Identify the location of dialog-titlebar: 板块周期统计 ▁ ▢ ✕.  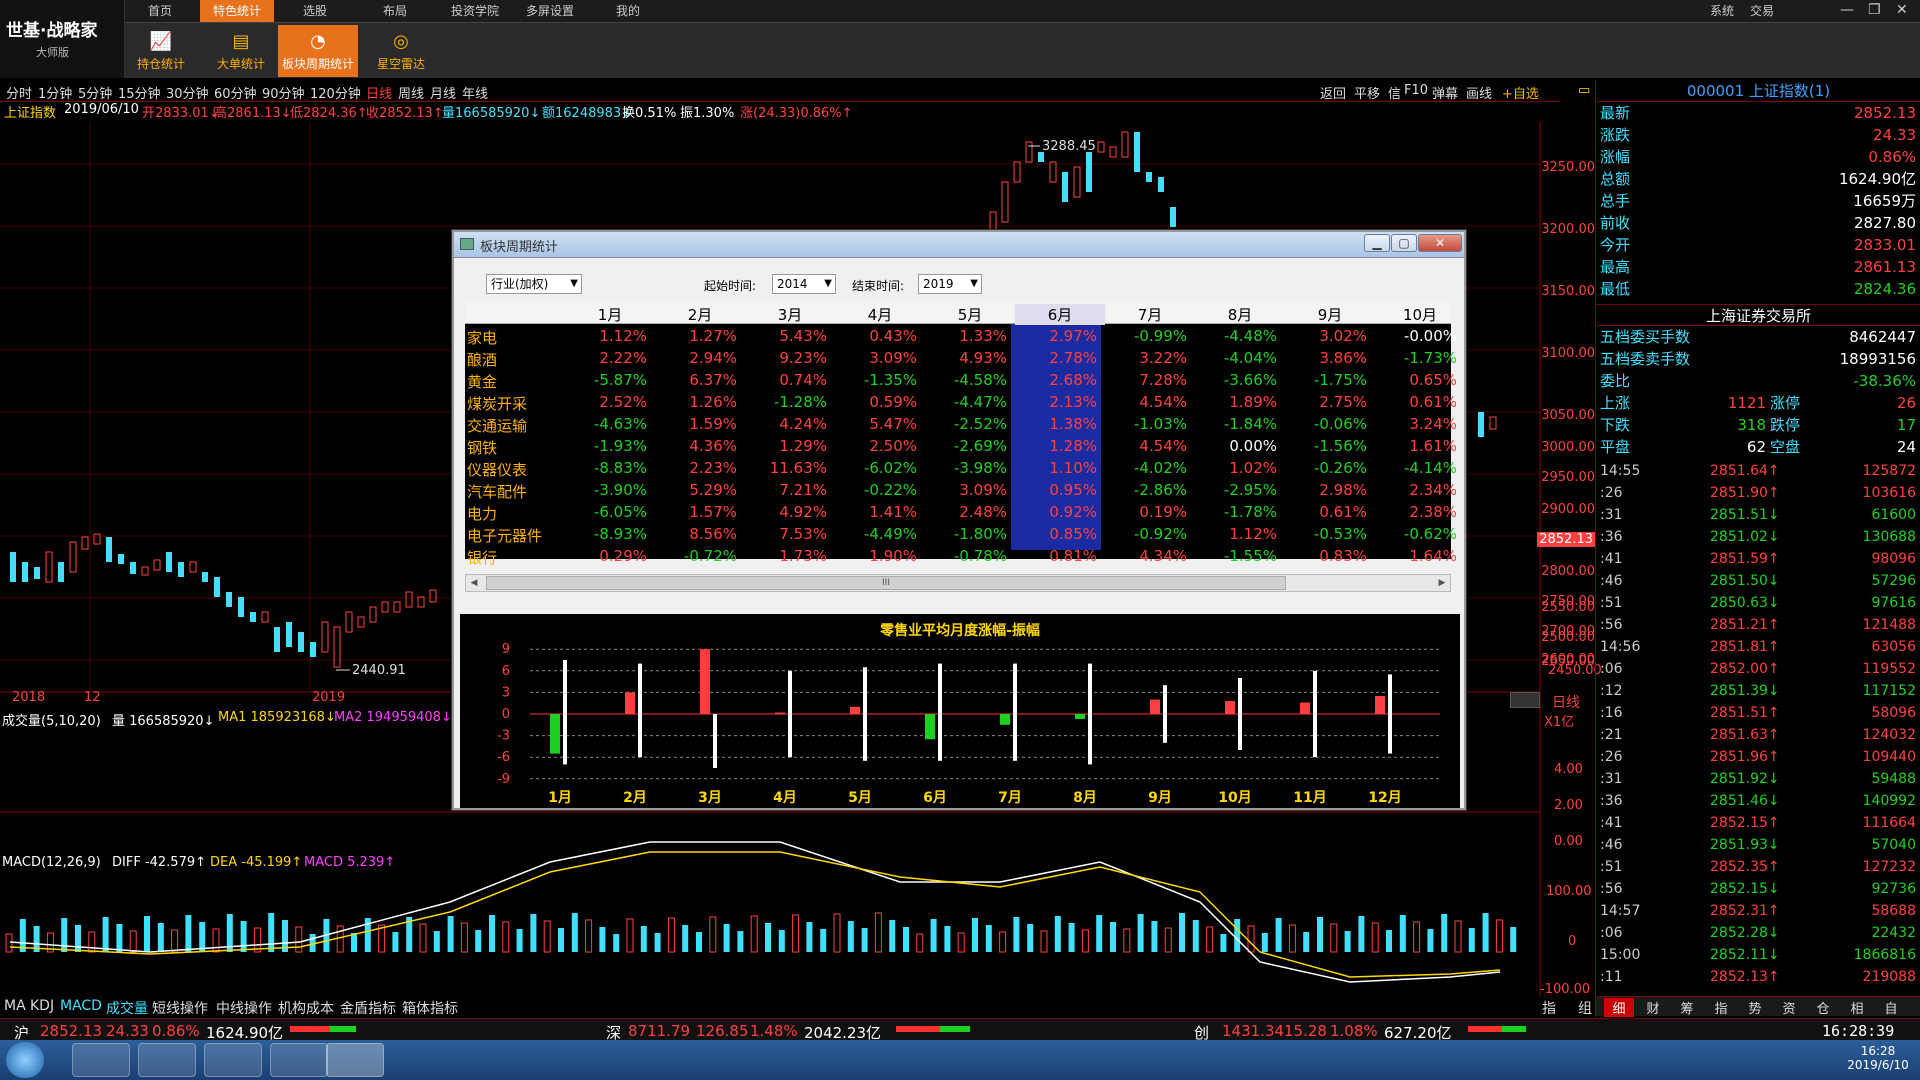
(959, 245).